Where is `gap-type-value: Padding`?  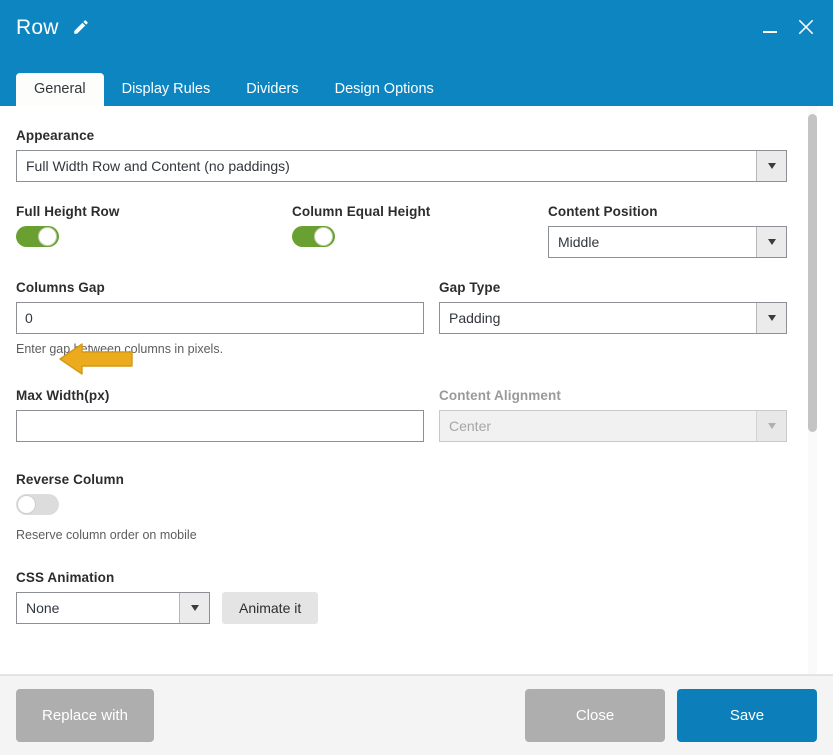 gap-type-value: Padding is located at coordinates (475, 318).